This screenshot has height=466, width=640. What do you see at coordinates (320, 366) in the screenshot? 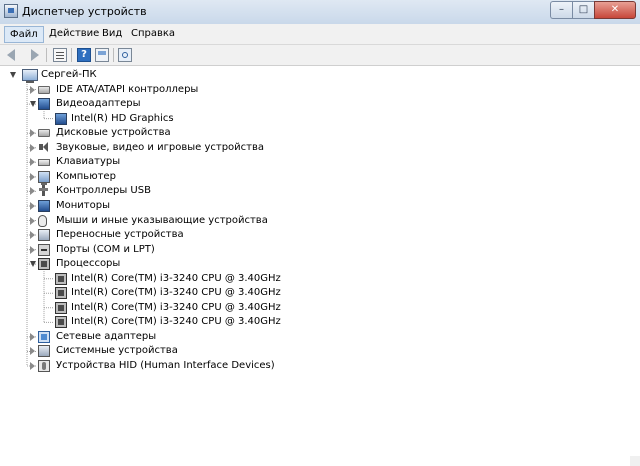
I see `tree-category: Устройства HID (Human Interface Devices)` at bounding box center [320, 366].